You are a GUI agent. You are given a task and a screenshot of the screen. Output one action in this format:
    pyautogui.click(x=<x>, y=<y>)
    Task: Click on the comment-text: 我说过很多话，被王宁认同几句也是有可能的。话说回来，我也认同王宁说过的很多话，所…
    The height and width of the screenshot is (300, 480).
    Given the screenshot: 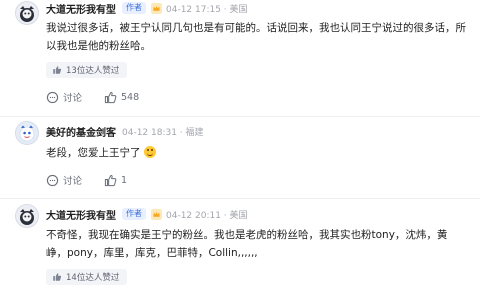 What is the action you would take?
    pyautogui.click(x=256, y=37)
    